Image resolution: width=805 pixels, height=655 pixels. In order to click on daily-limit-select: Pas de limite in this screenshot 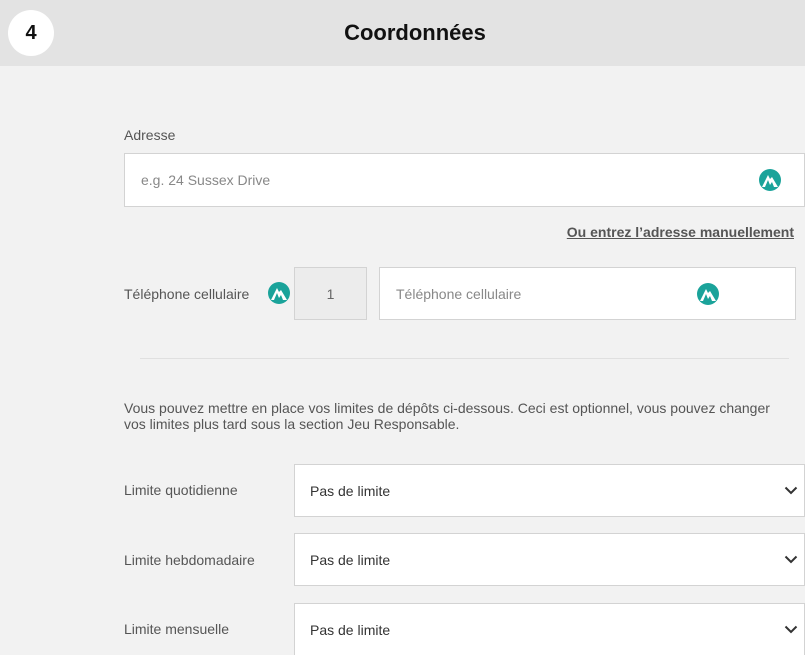, I will do `click(549, 490)`.